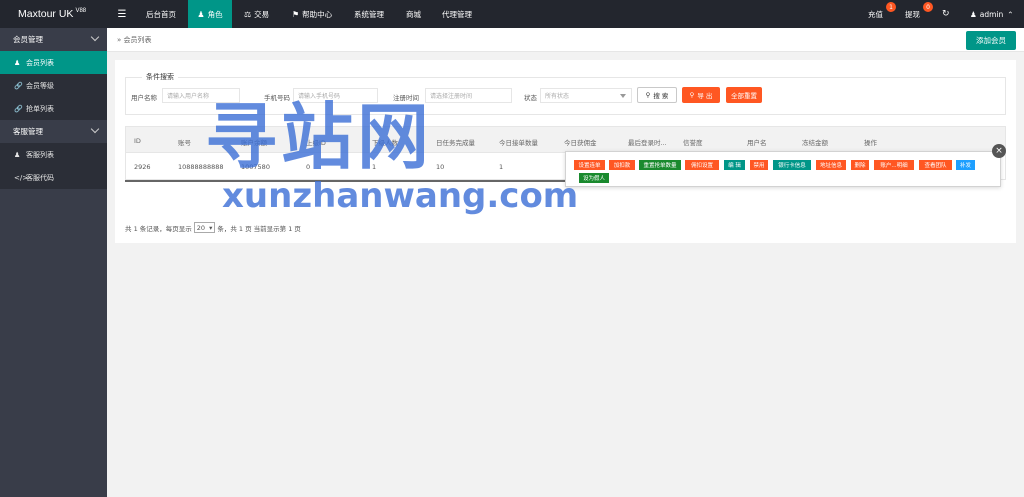  I want to click on reset-all-button: 全部重置, so click(744, 95).